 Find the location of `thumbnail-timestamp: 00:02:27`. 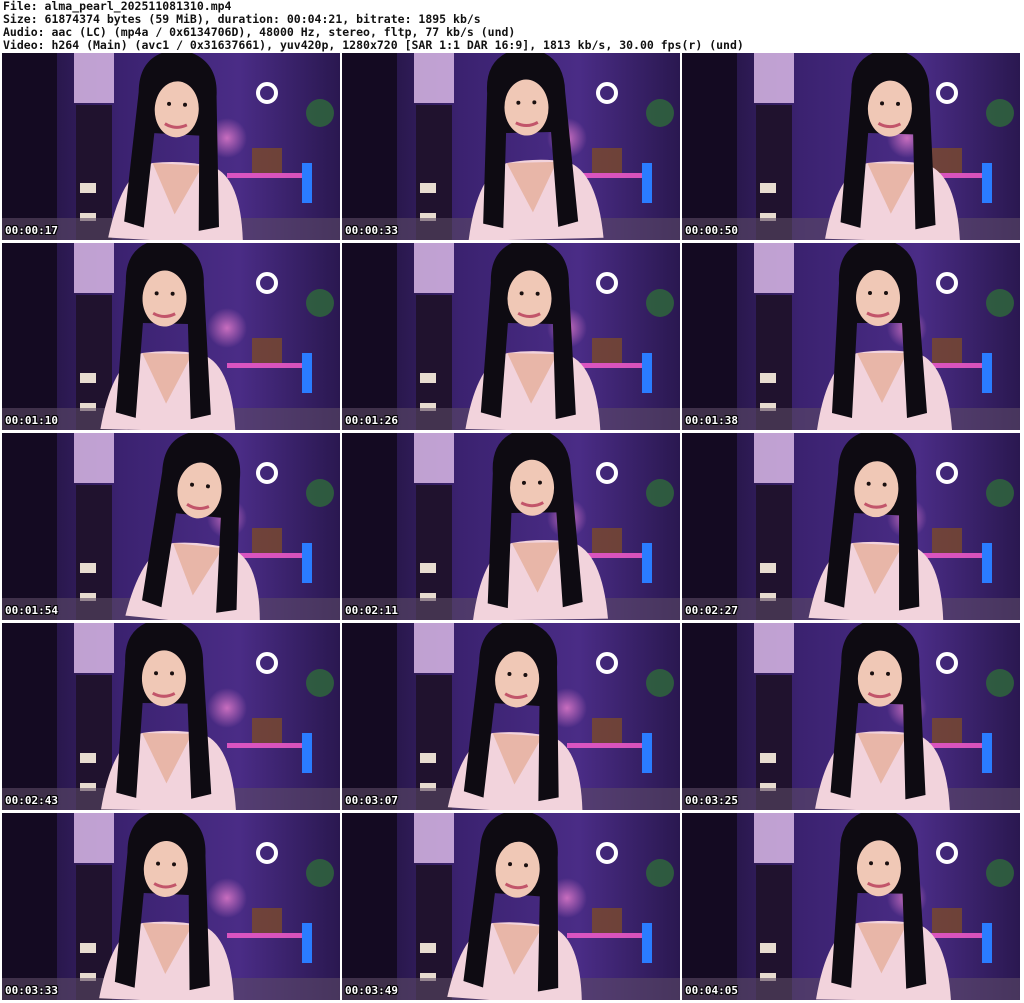

thumbnail-timestamp: 00:02:27 is located at coordinates (711, 610).